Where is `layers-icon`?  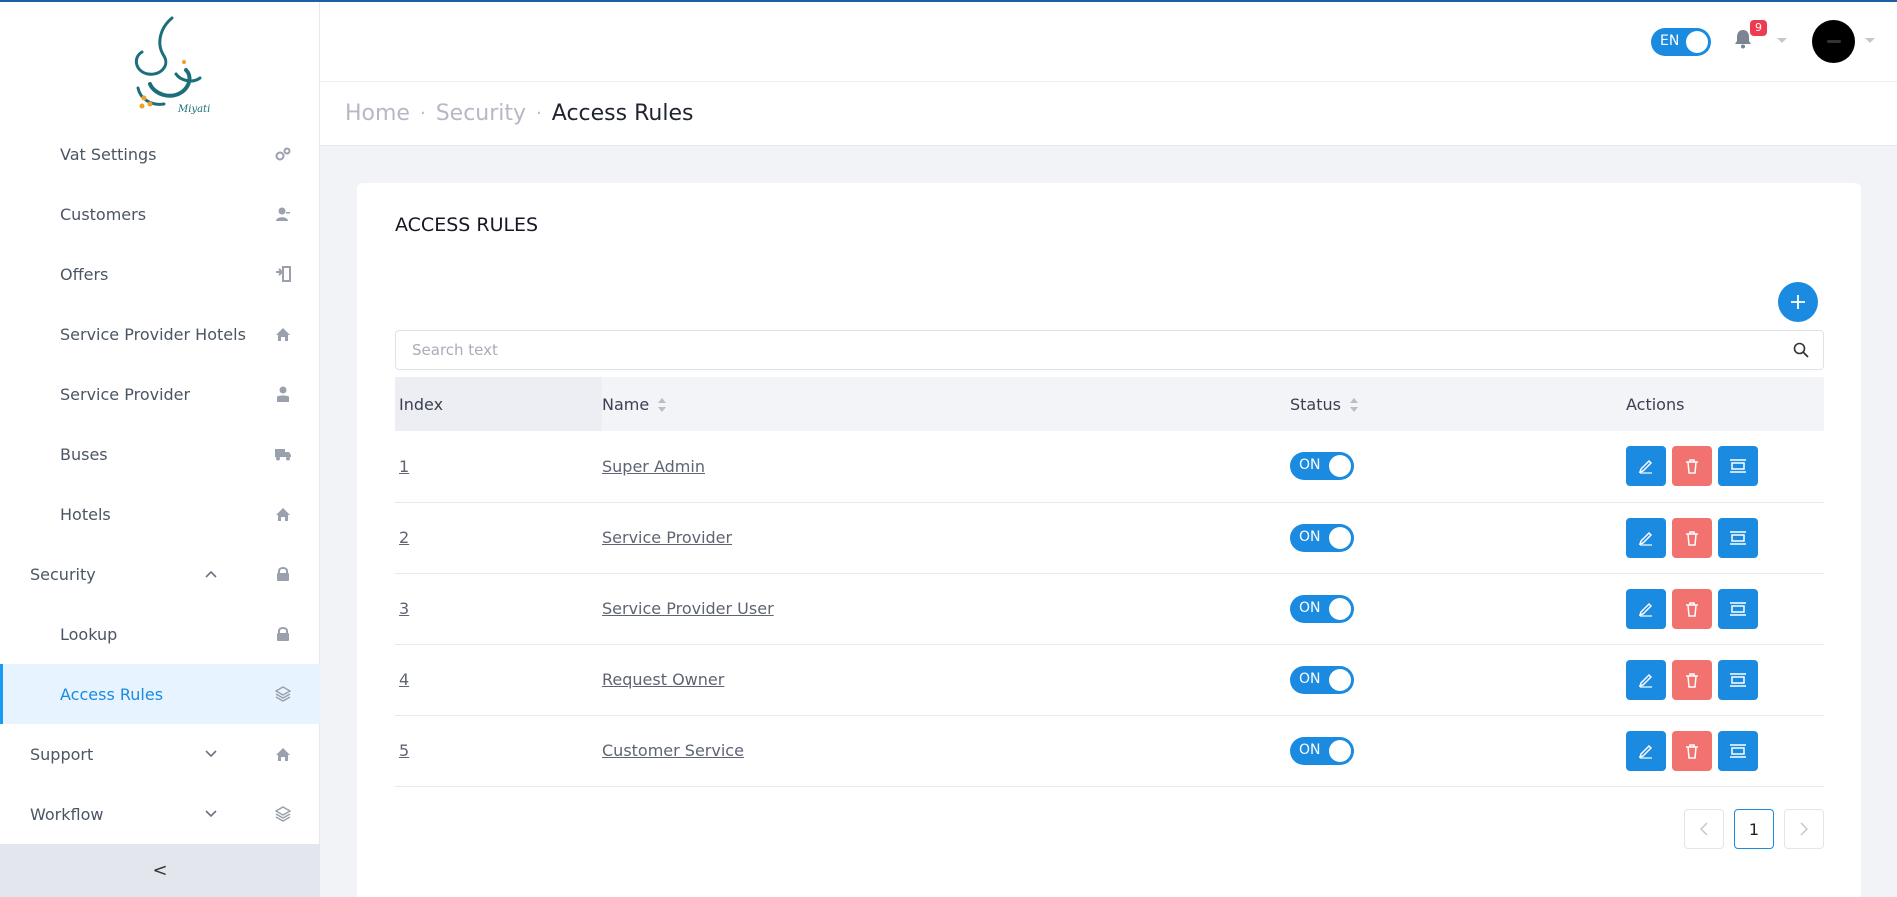 layers-icon is located at coordinates (283, 694).